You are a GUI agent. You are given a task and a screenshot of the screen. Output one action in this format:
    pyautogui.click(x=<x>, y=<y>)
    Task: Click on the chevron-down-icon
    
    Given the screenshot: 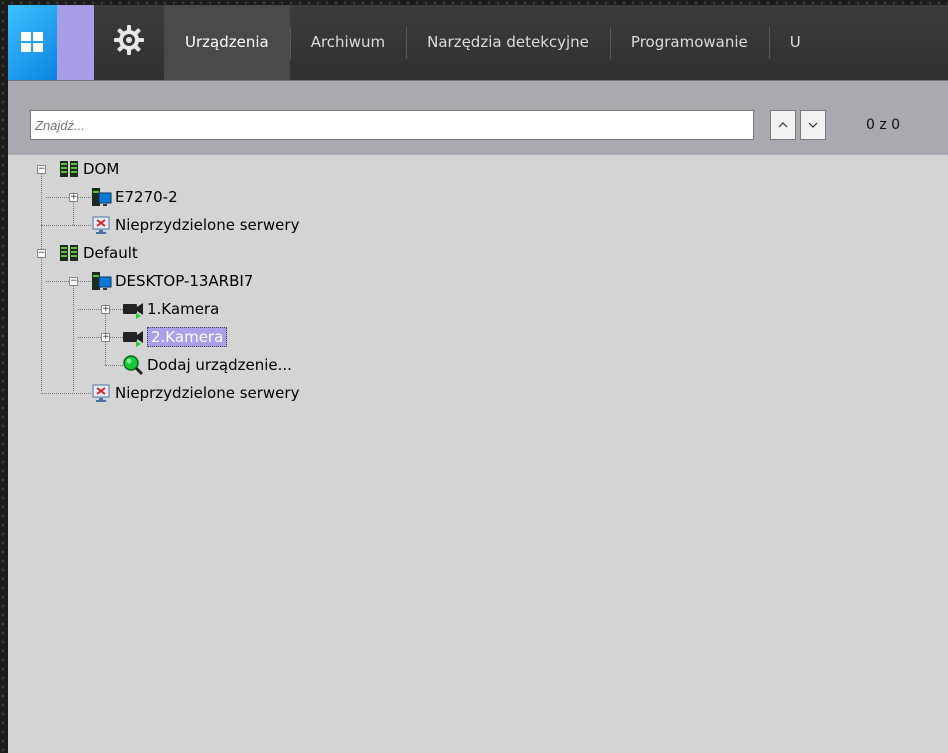 What is the action you would take?
    pyautogui.click(x=813, y=125)
    